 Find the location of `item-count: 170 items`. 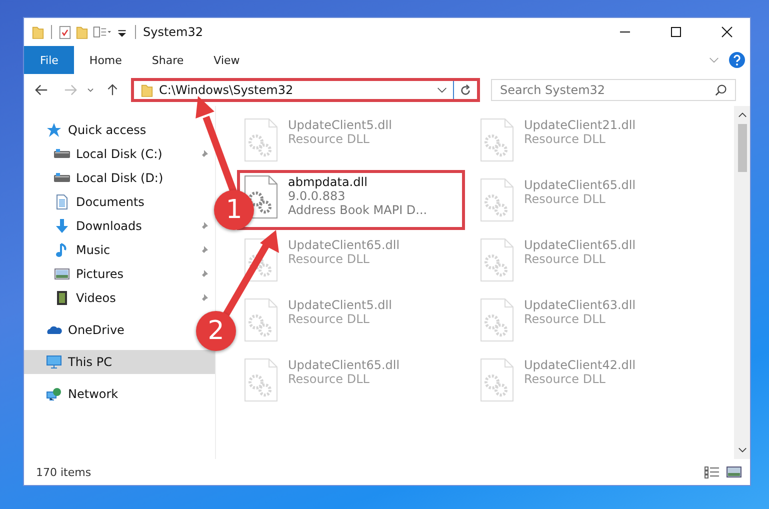

item-count: 170 items is located at coordinates (64, 472).